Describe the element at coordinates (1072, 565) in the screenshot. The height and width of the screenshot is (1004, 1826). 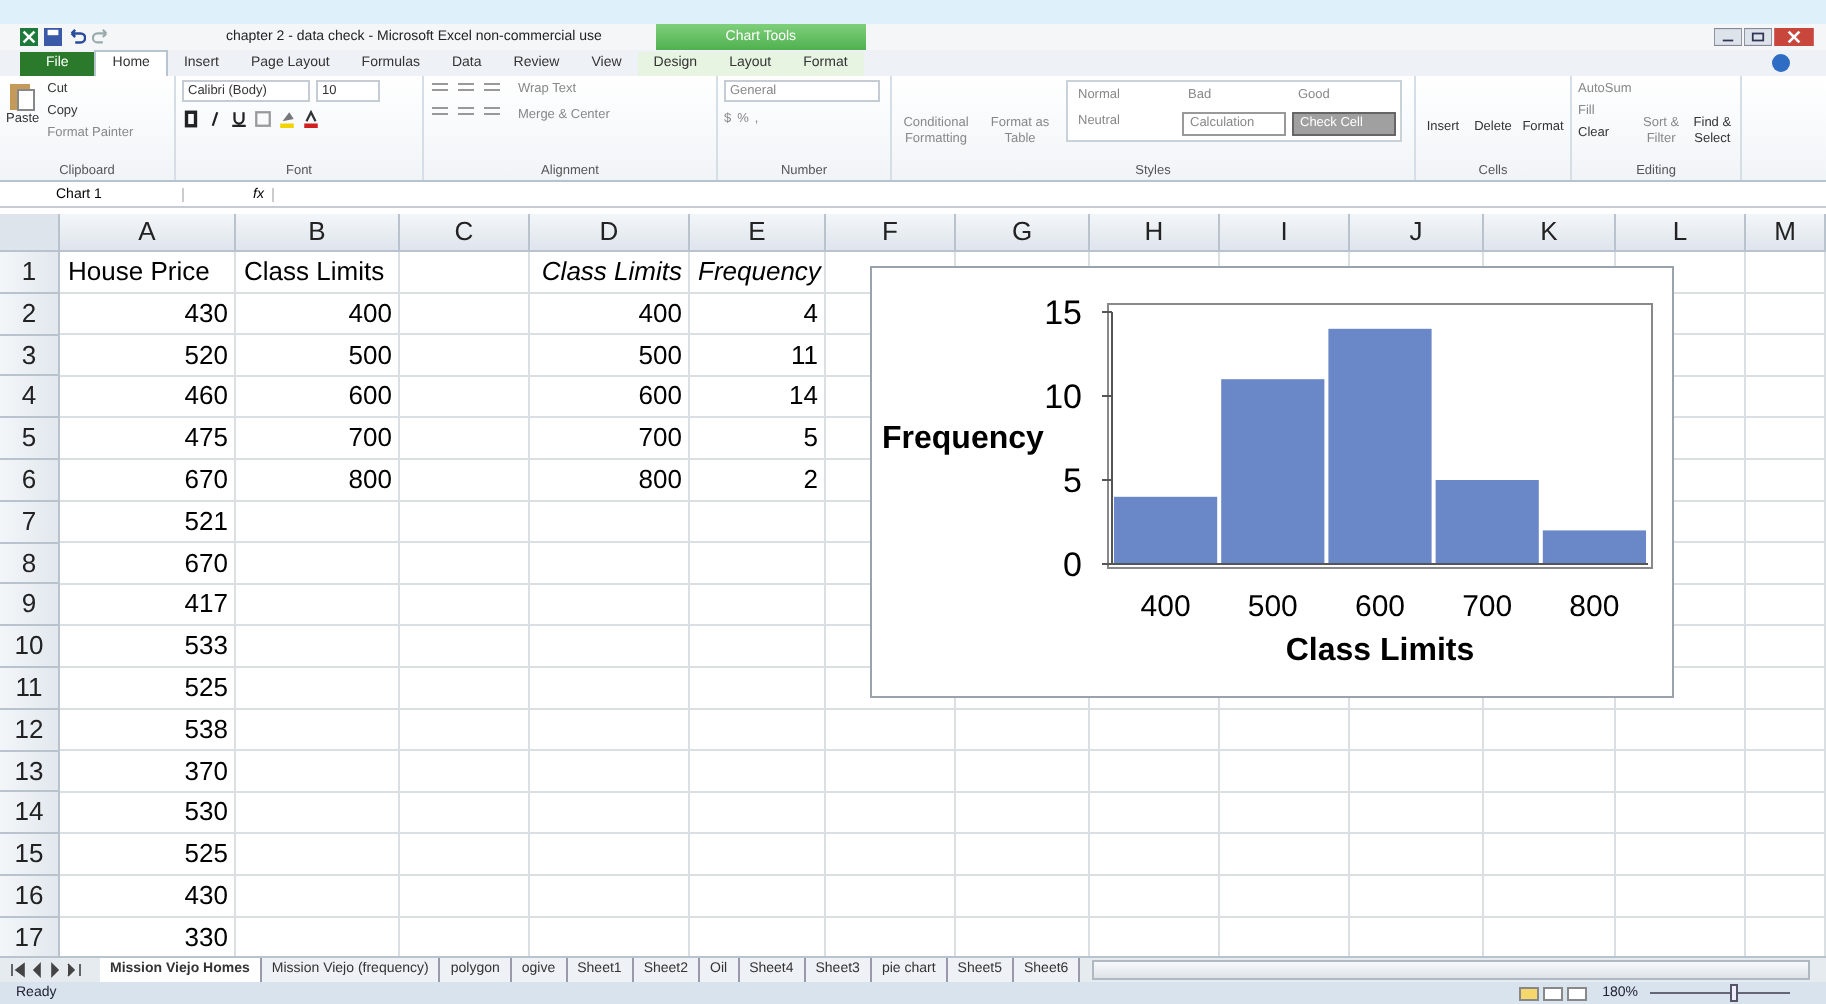
I see `axis-tick-label: 0` at that location.